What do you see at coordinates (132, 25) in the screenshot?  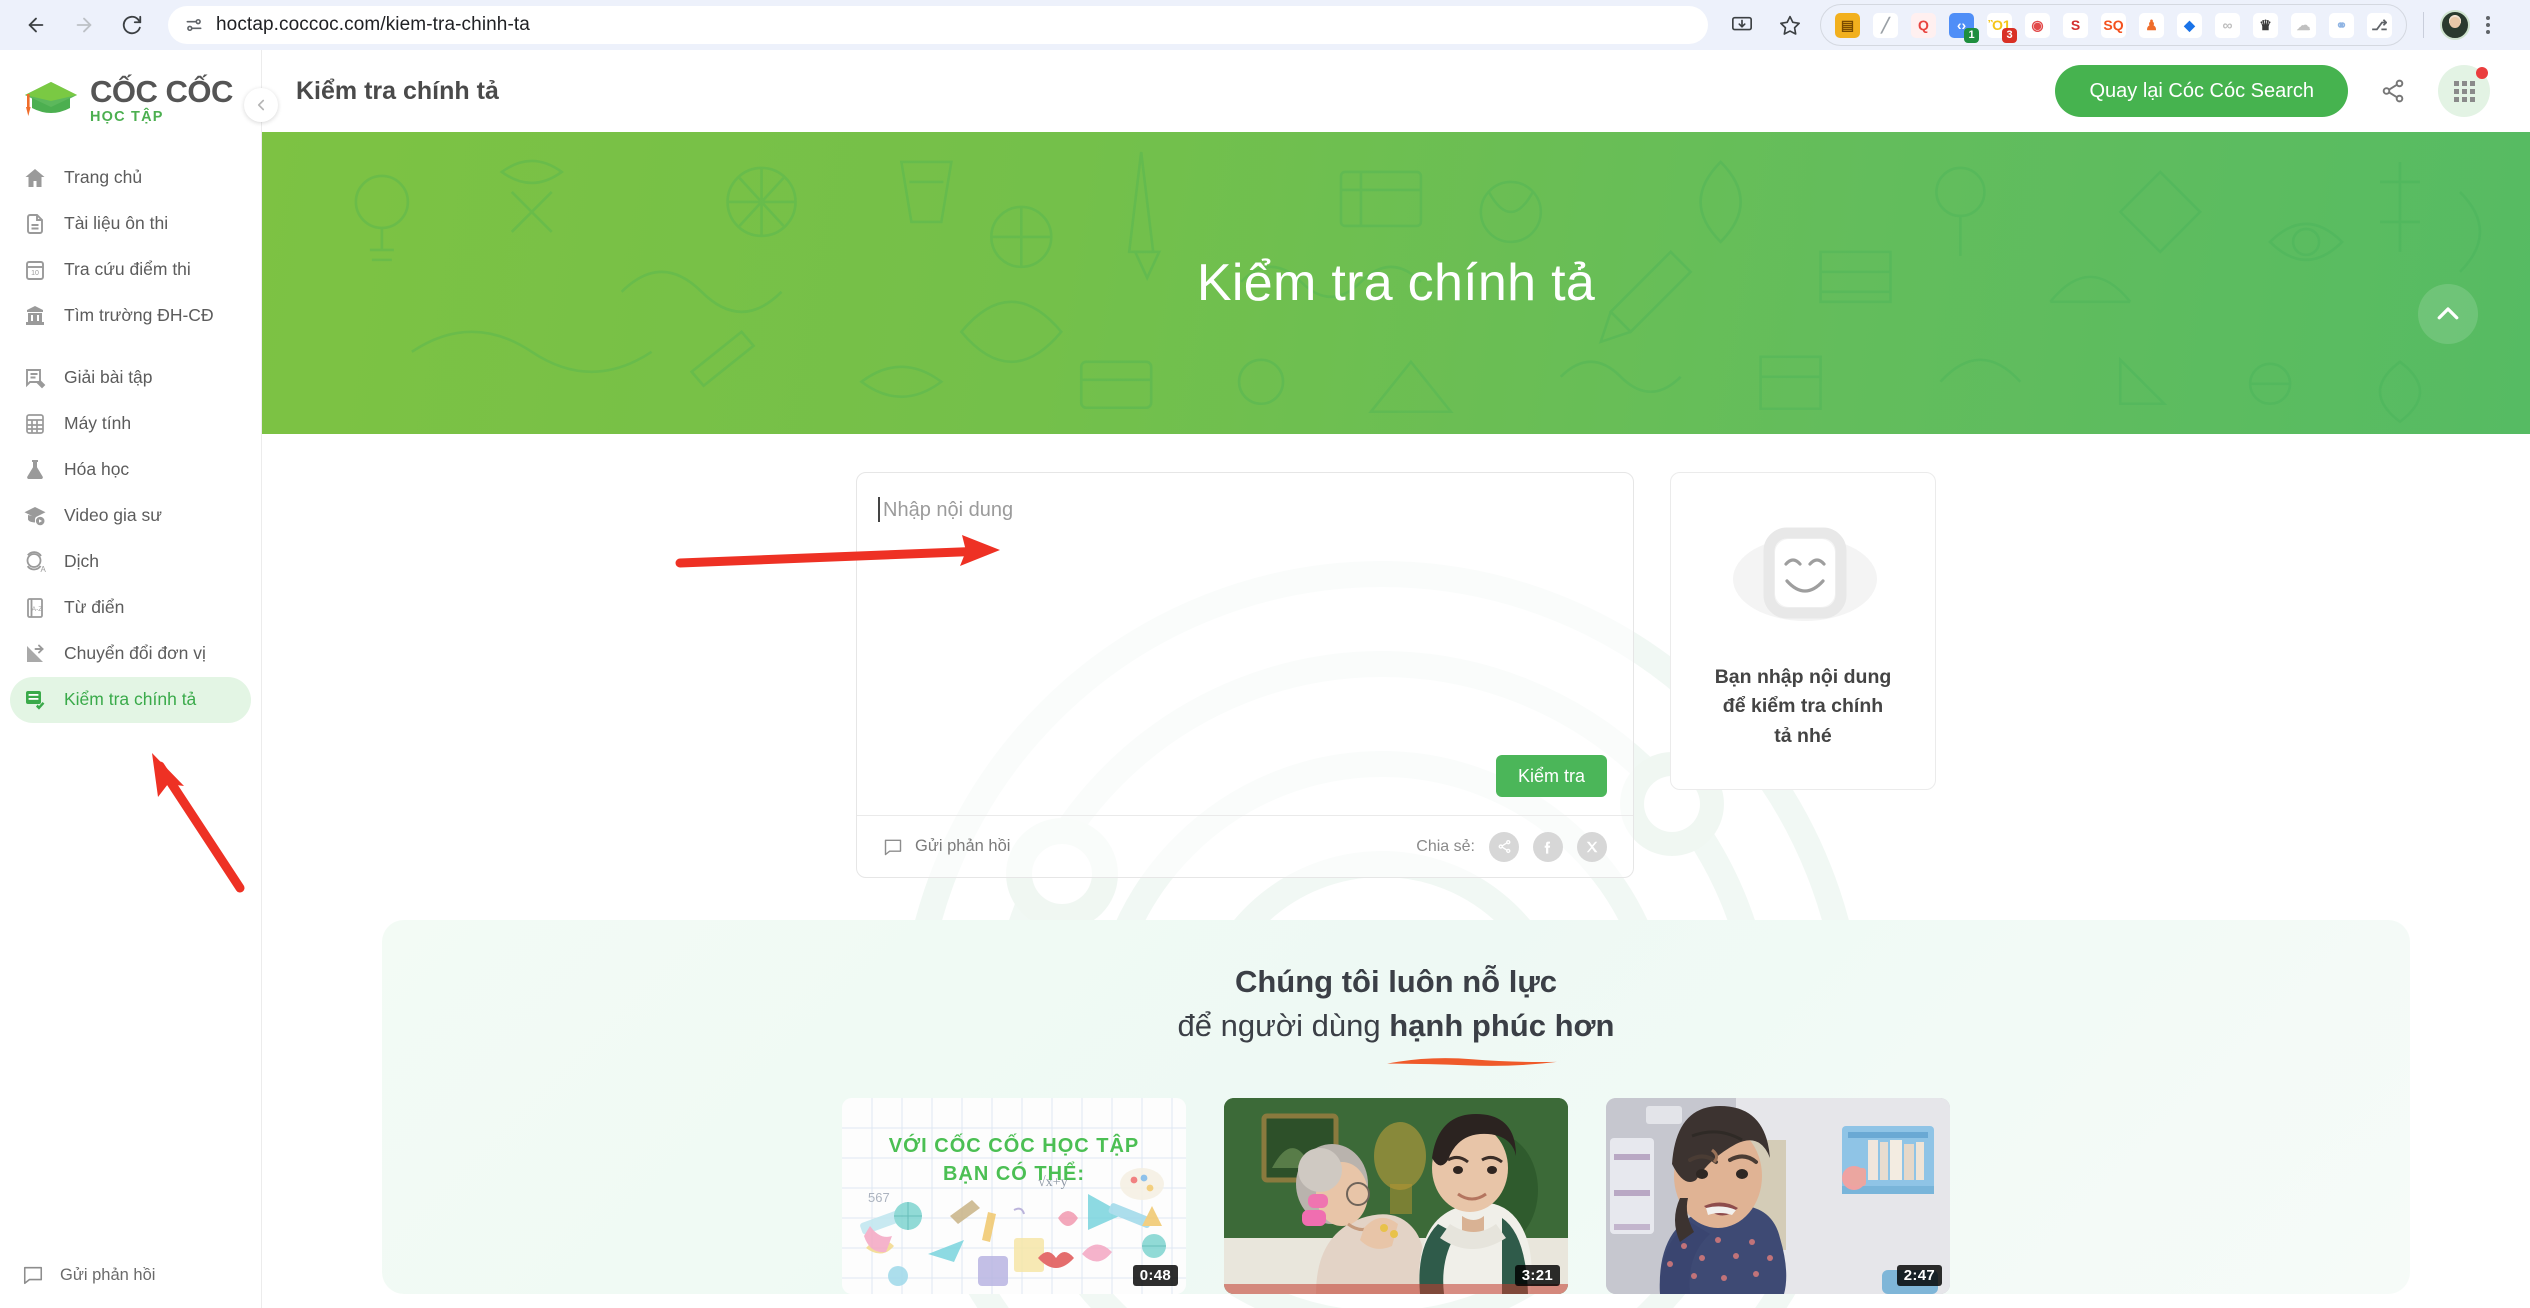 I see `reload-button` at bounding box center [132, 25].